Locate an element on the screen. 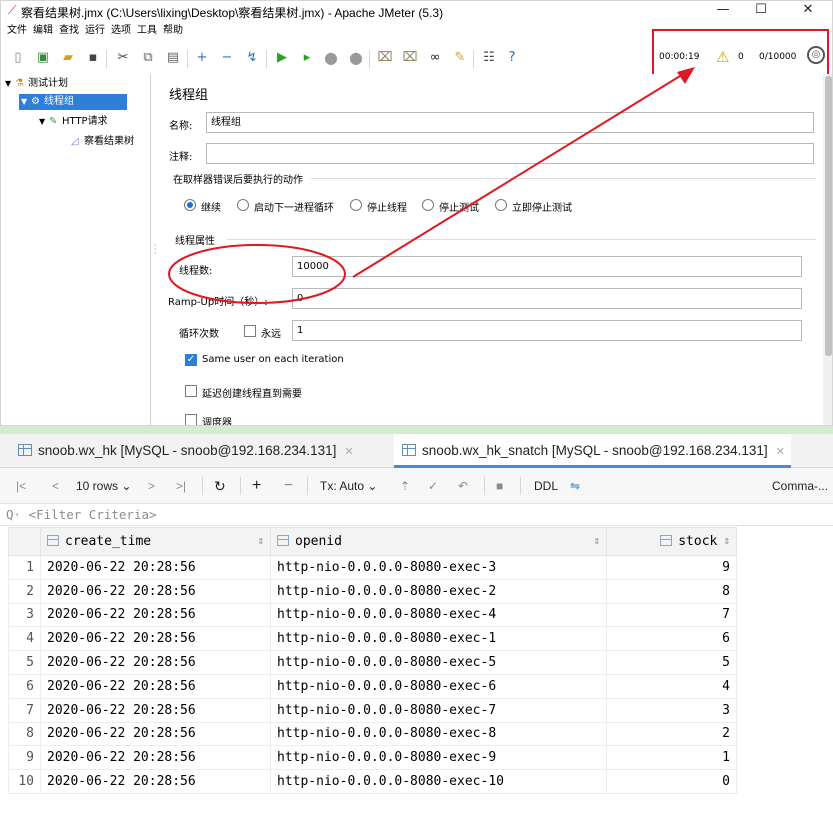  tree-node-view-results-tree: ◿ 察看结果树 is located at coordinates (102, 142).